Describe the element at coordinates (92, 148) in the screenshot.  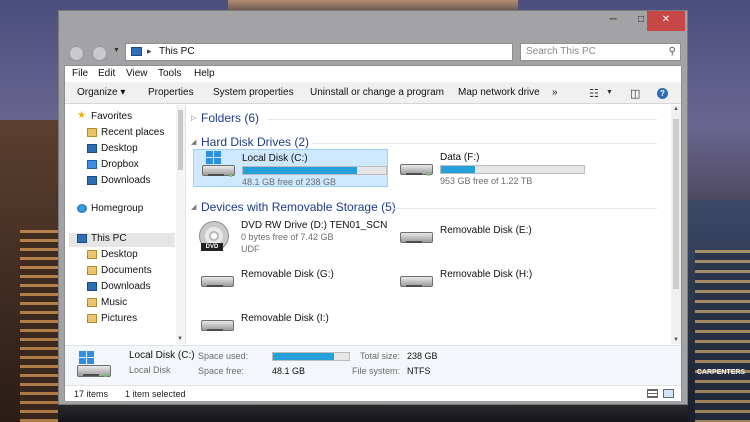
I see `desktop-icon` at that location.